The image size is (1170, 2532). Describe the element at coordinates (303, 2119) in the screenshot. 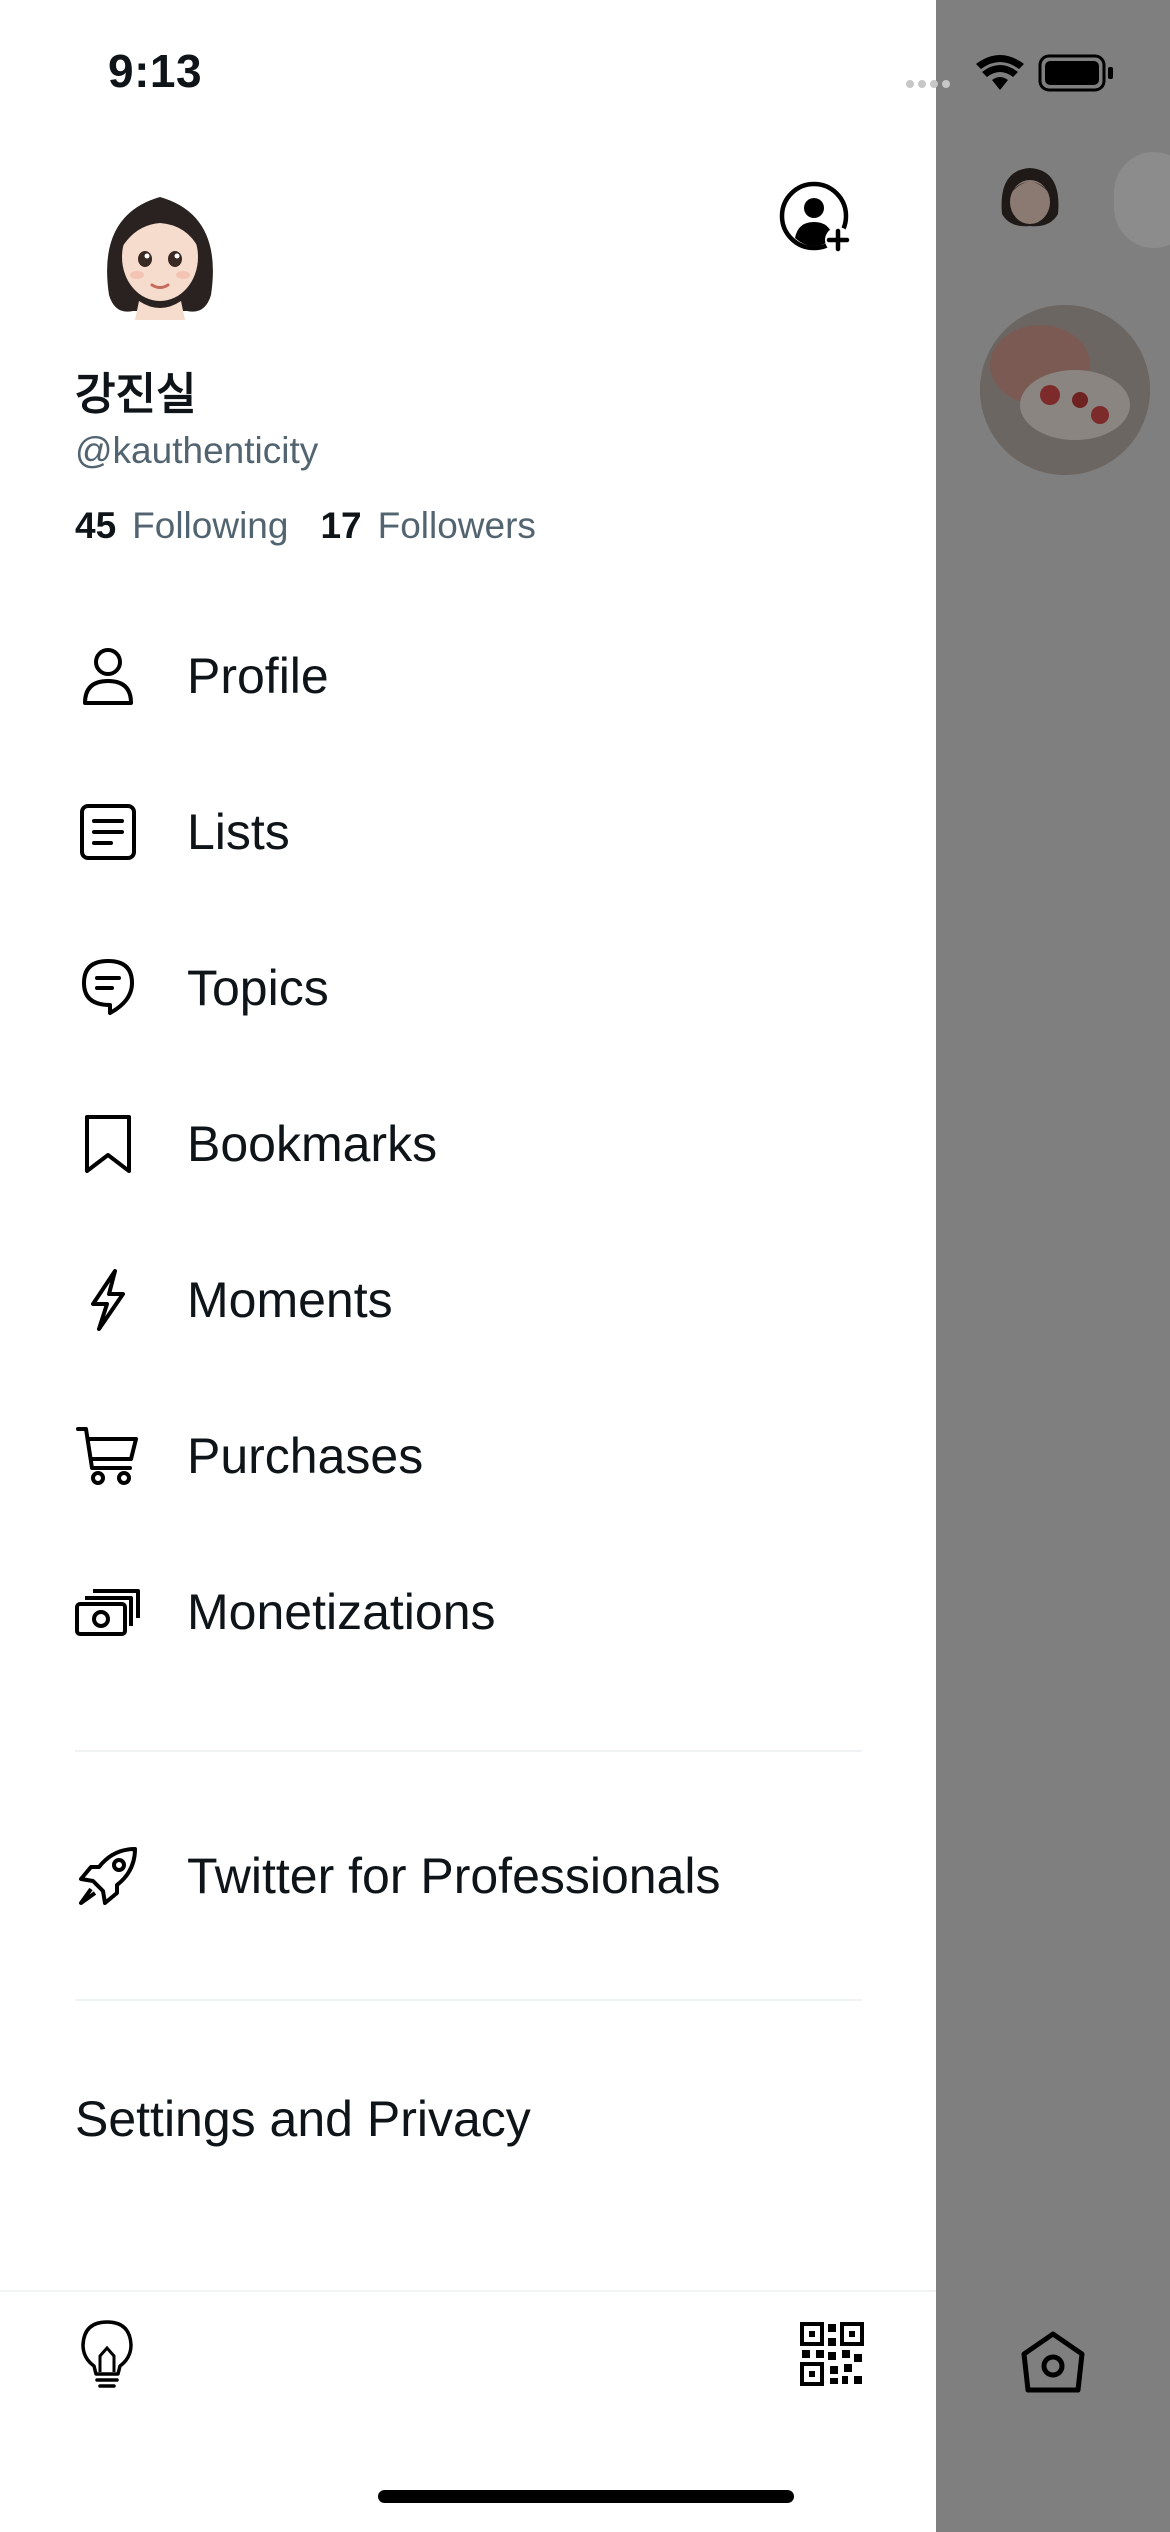

I see `settings-and-privacy-link: Settings and Privacy` at that location.